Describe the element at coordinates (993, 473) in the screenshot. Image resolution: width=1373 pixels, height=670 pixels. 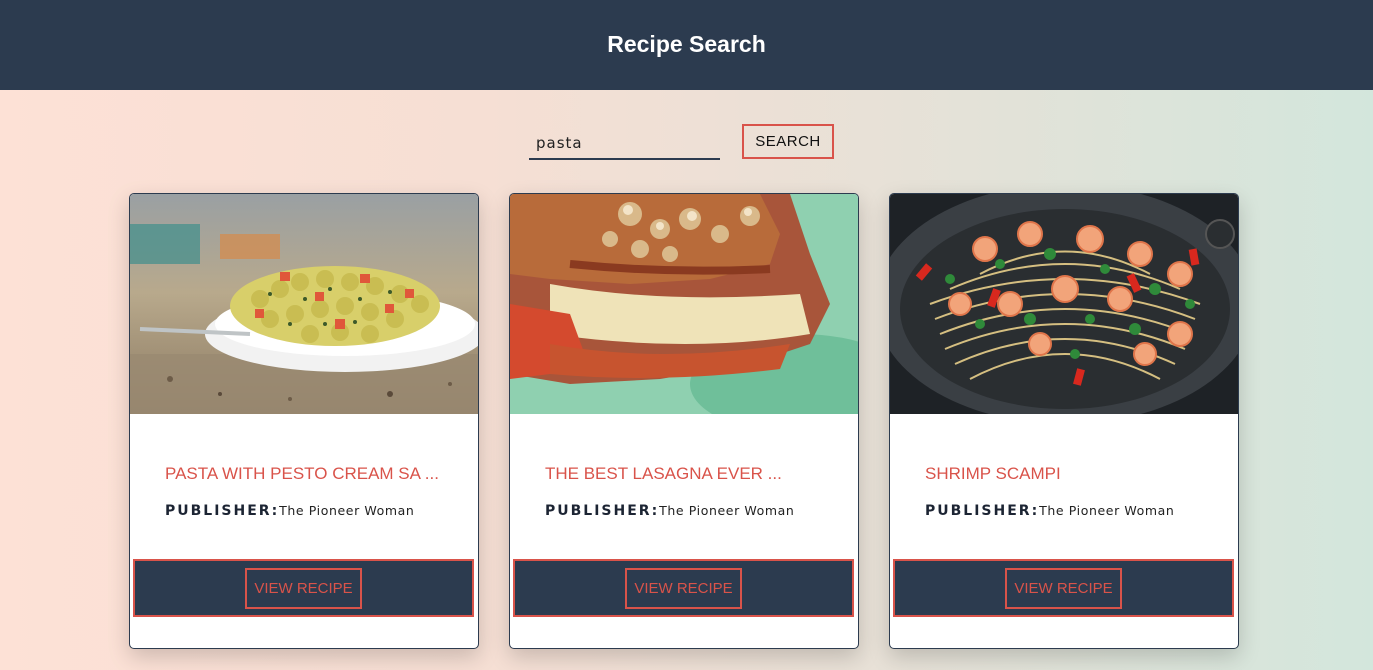
I see `recipe-title: SHRIMP SCAMPI` at that location.